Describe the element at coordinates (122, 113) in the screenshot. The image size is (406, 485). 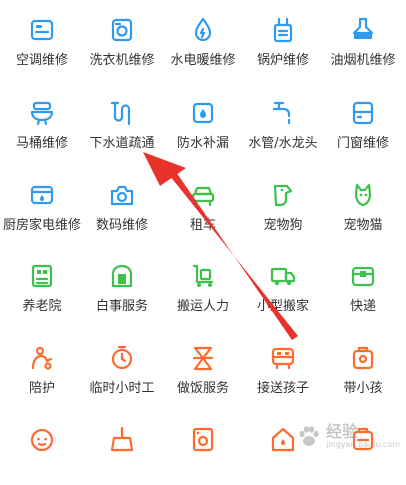
I see `drain-pipe-icon` at that location.